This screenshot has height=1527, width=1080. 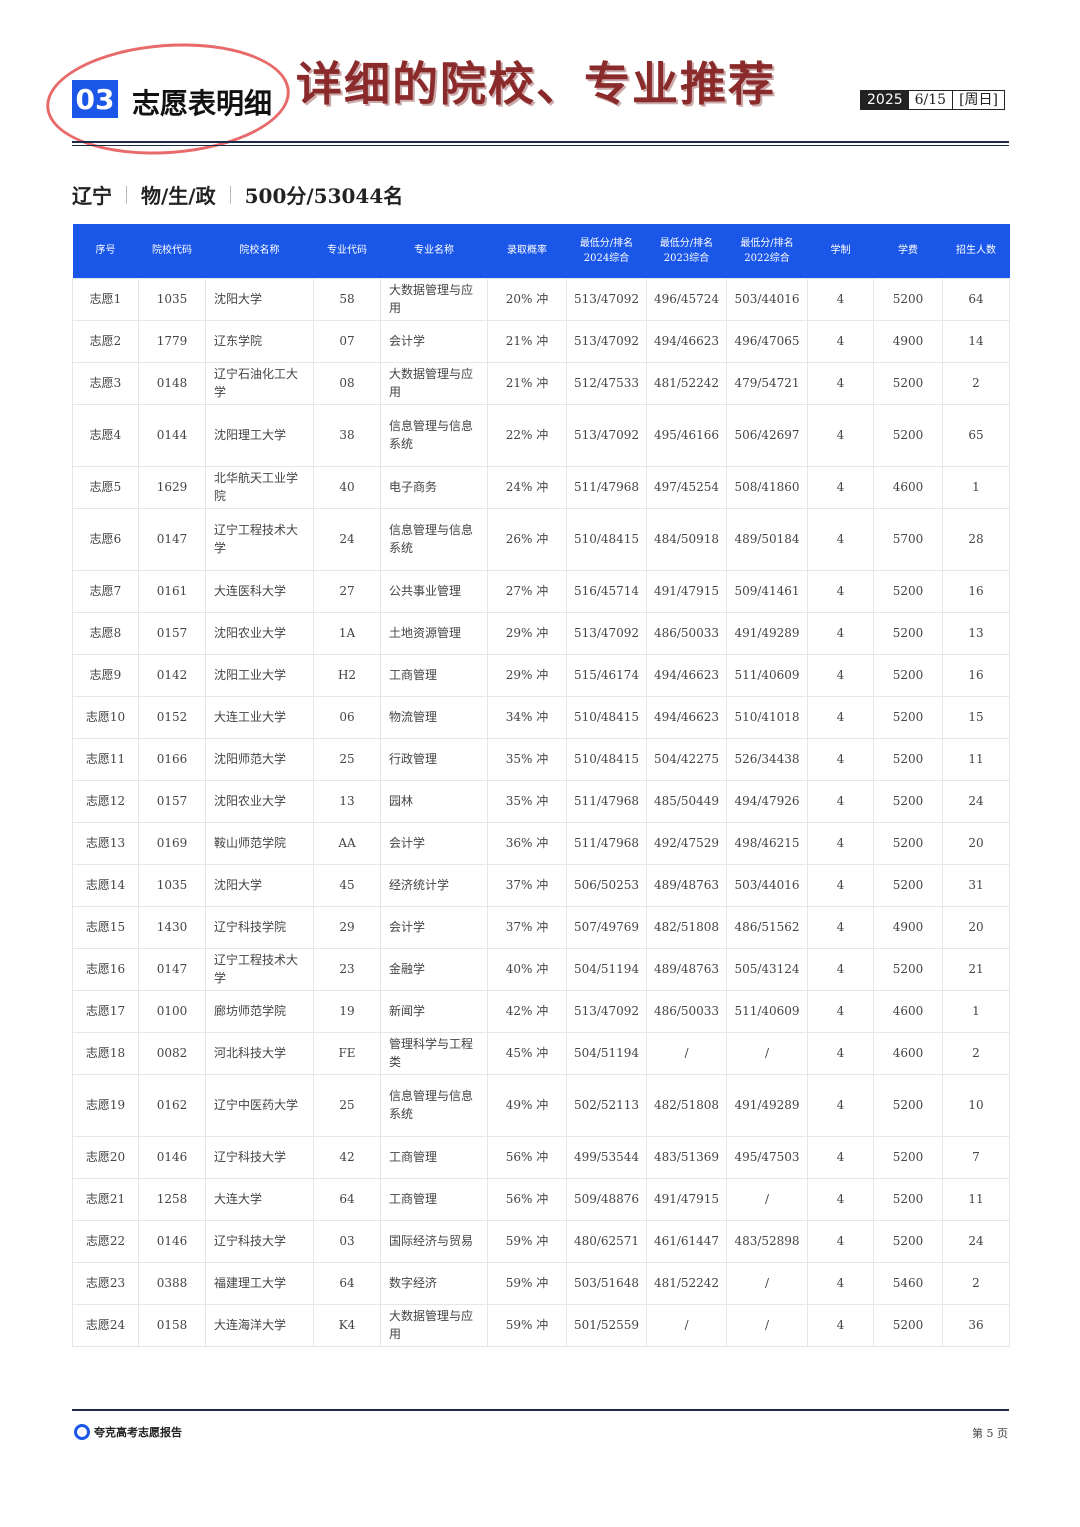 I want to click on table-cell: 辽东学院, so click(x=259, y=341).